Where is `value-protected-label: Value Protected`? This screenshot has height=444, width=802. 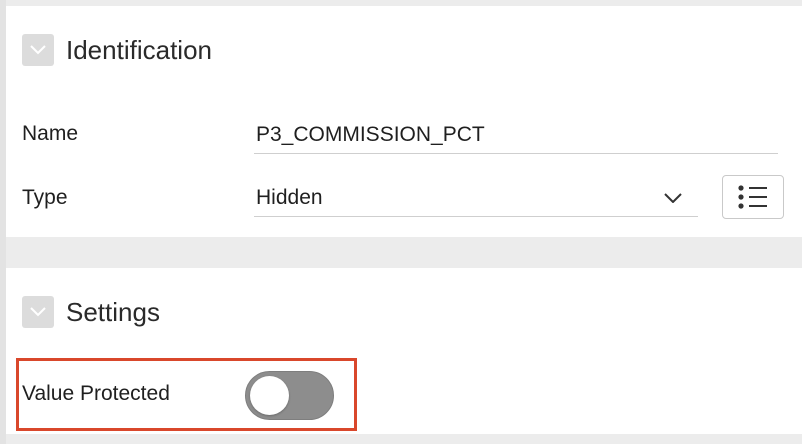 value-protected-label: Value Protected is located at coordinates (96, 393).